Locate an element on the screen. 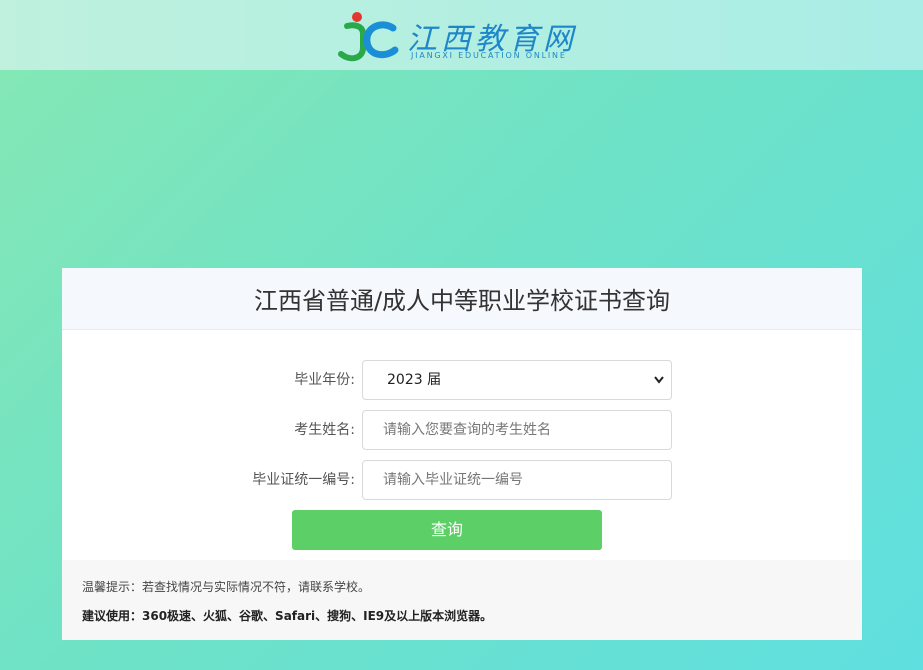 This screenshot has height=670, width=923. name-input: 请输入您要查询的考生姓名 is located at coordinates (517, 430).